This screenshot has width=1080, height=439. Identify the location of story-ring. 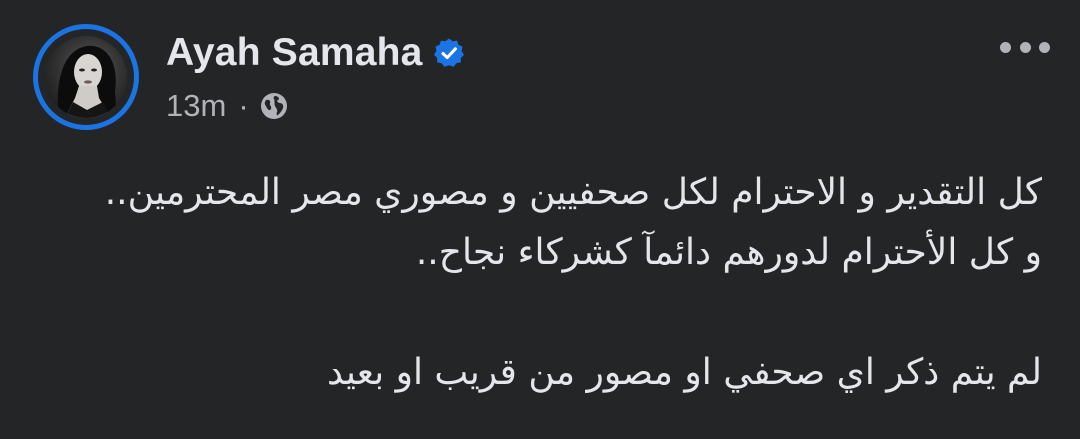
(86, 77).